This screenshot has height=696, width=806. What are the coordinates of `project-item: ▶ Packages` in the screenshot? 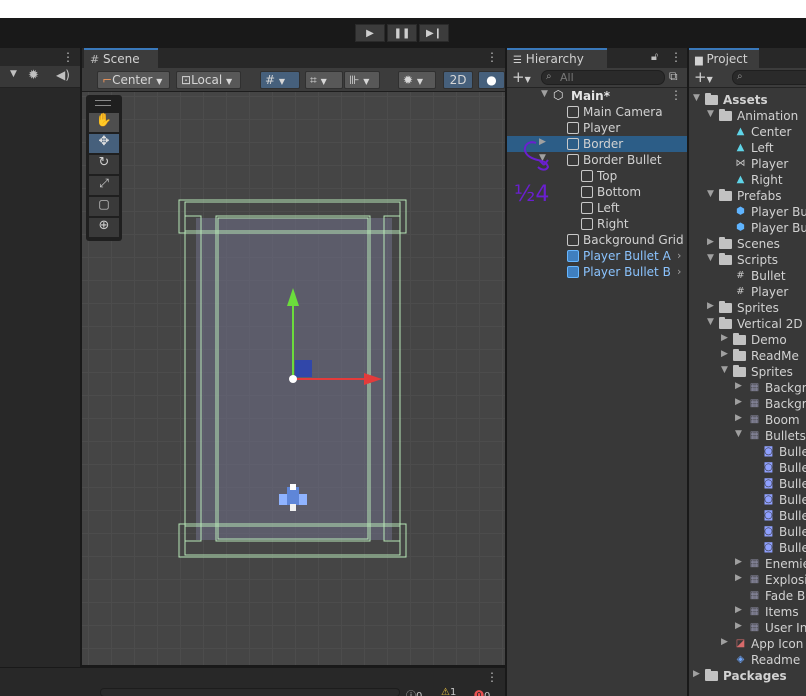 It's located at (747, 676).